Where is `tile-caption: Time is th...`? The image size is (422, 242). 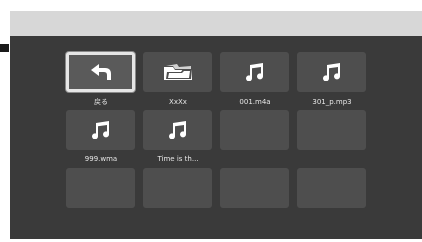
tile-caption: Time is th... is located at coordinates (178, 159).